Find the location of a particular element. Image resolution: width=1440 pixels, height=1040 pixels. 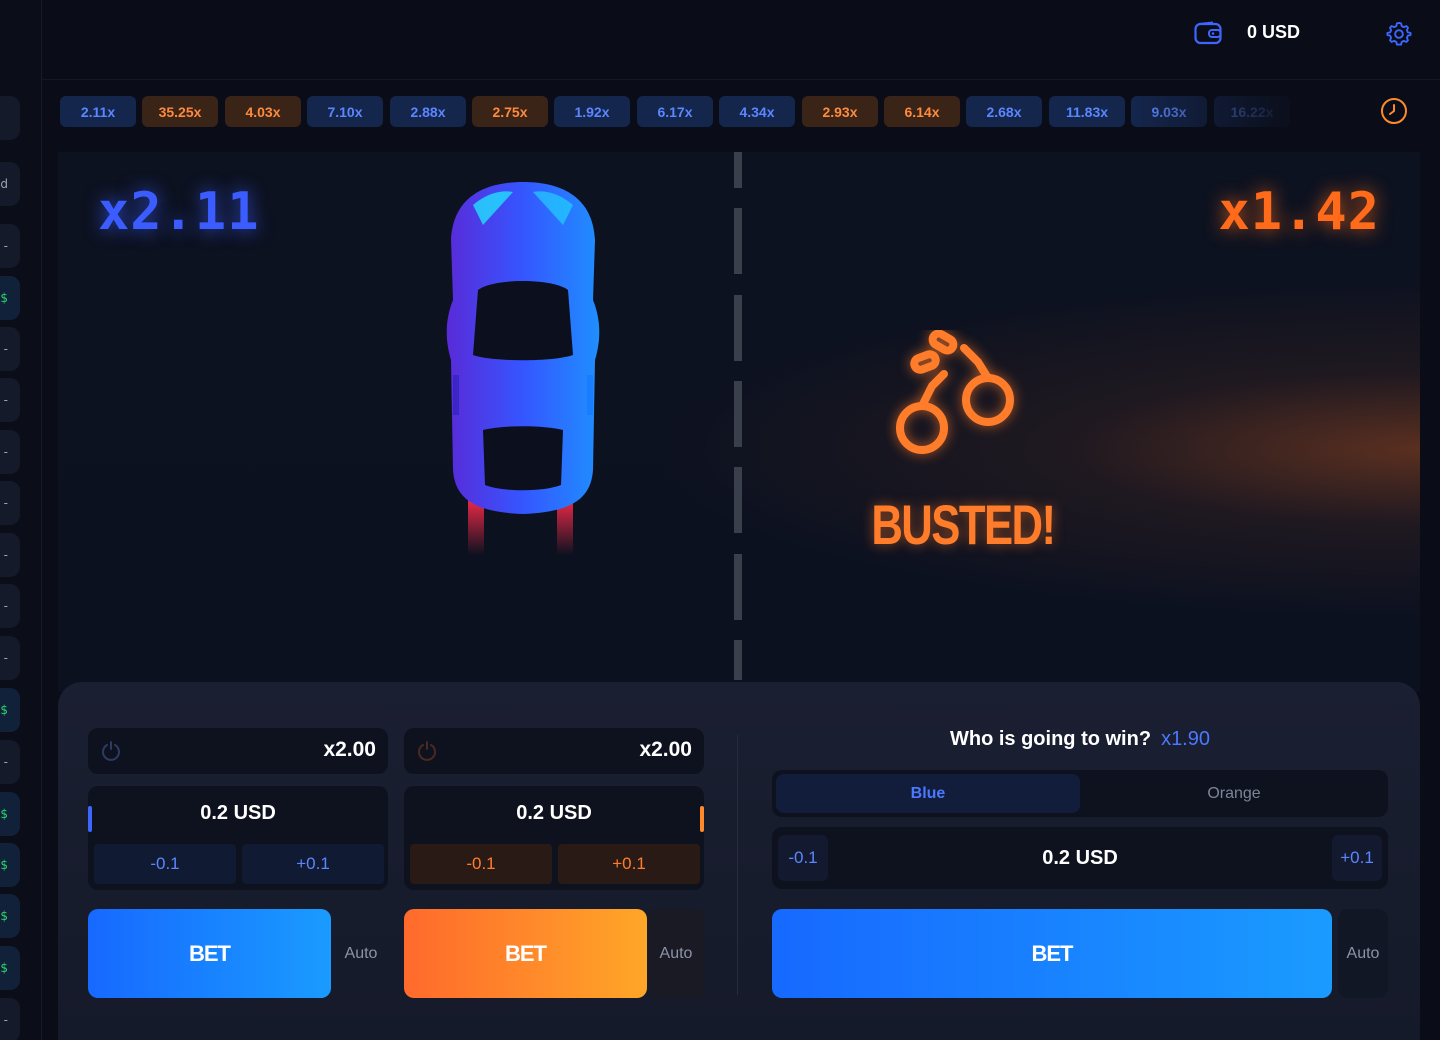

blue-car is located at coordinates (523, 368).